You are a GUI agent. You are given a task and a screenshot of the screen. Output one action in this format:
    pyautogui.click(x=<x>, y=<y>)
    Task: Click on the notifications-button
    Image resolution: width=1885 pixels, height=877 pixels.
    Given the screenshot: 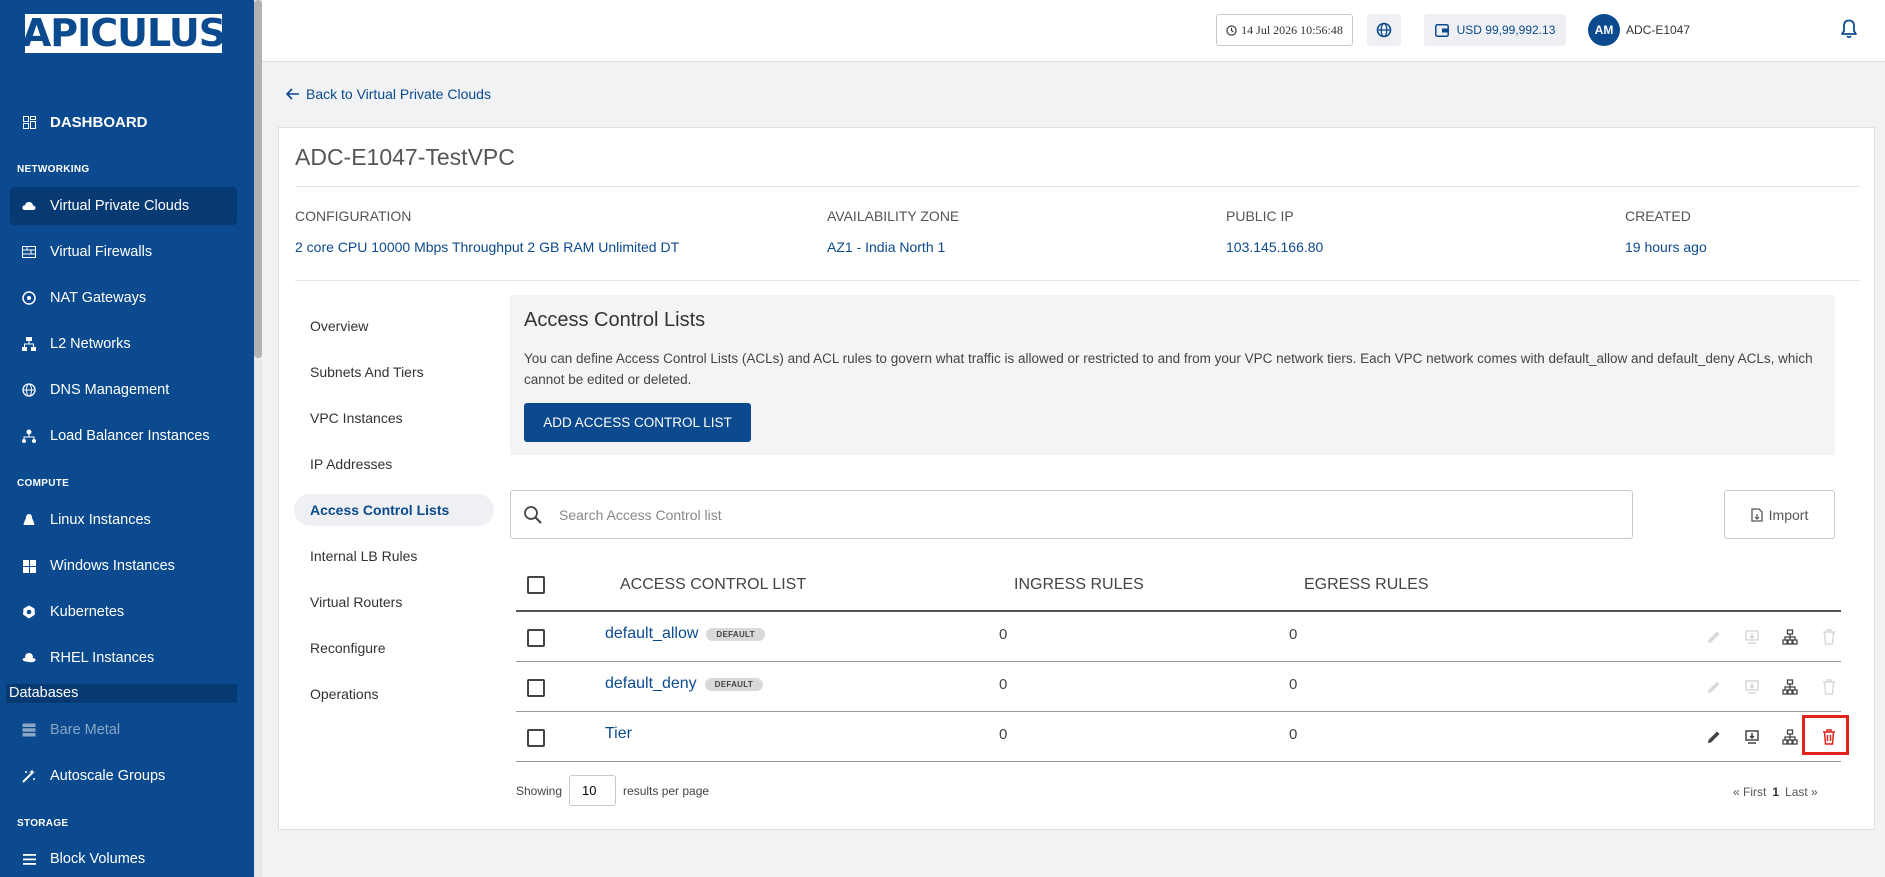 What is the action you would take?
    pyautogui.click(x=1850, y=30)
    